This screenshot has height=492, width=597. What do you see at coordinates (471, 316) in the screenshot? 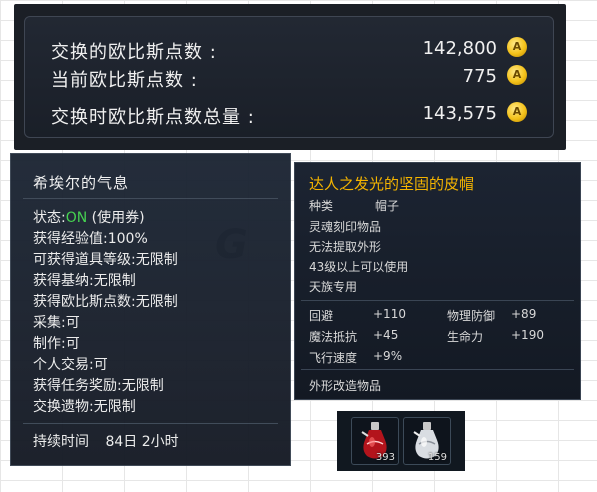
I see `stat-name: 物理防御` at bounding box center [471, 316].